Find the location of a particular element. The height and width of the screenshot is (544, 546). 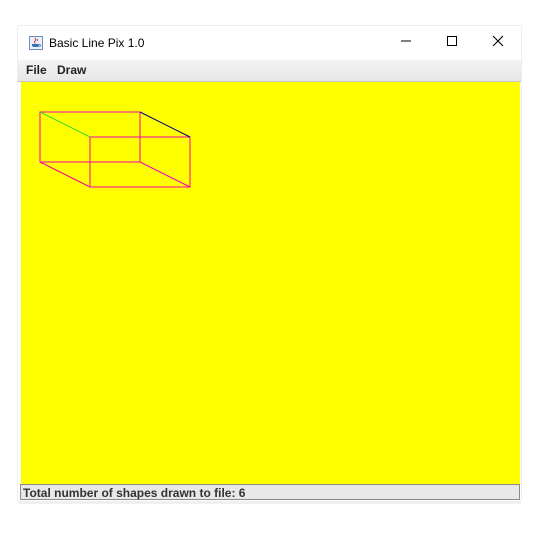

close-icon is located at coordinates (498, 43).